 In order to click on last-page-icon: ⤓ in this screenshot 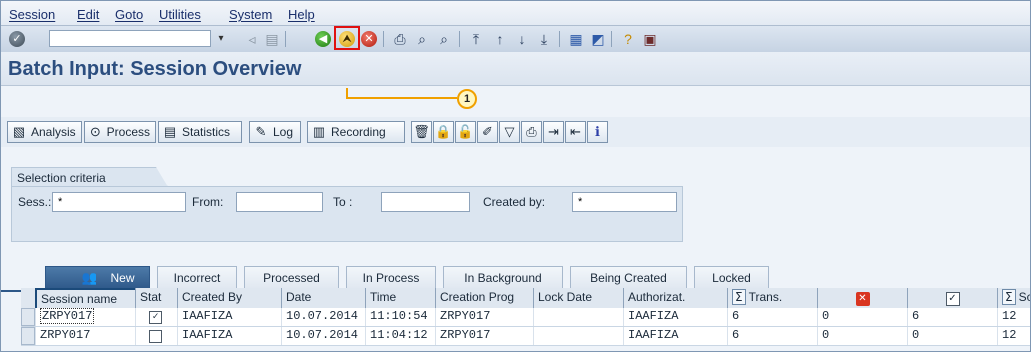, I will do `click(544, 39)`.